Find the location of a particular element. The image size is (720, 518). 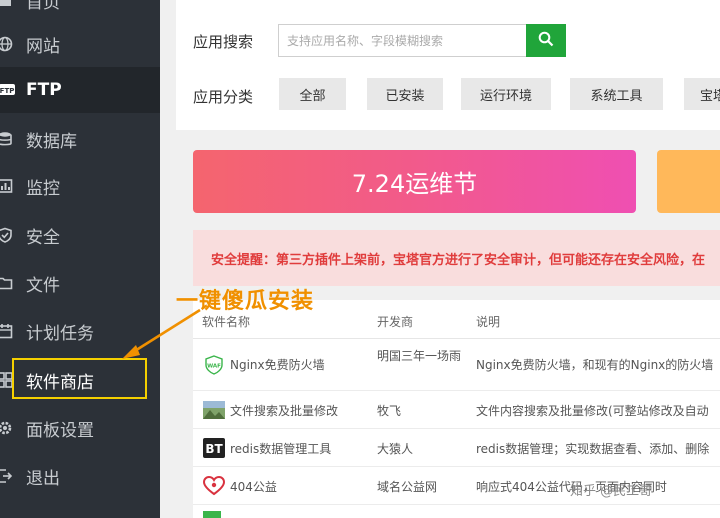

home-icon is located at coordinates (7, 4).